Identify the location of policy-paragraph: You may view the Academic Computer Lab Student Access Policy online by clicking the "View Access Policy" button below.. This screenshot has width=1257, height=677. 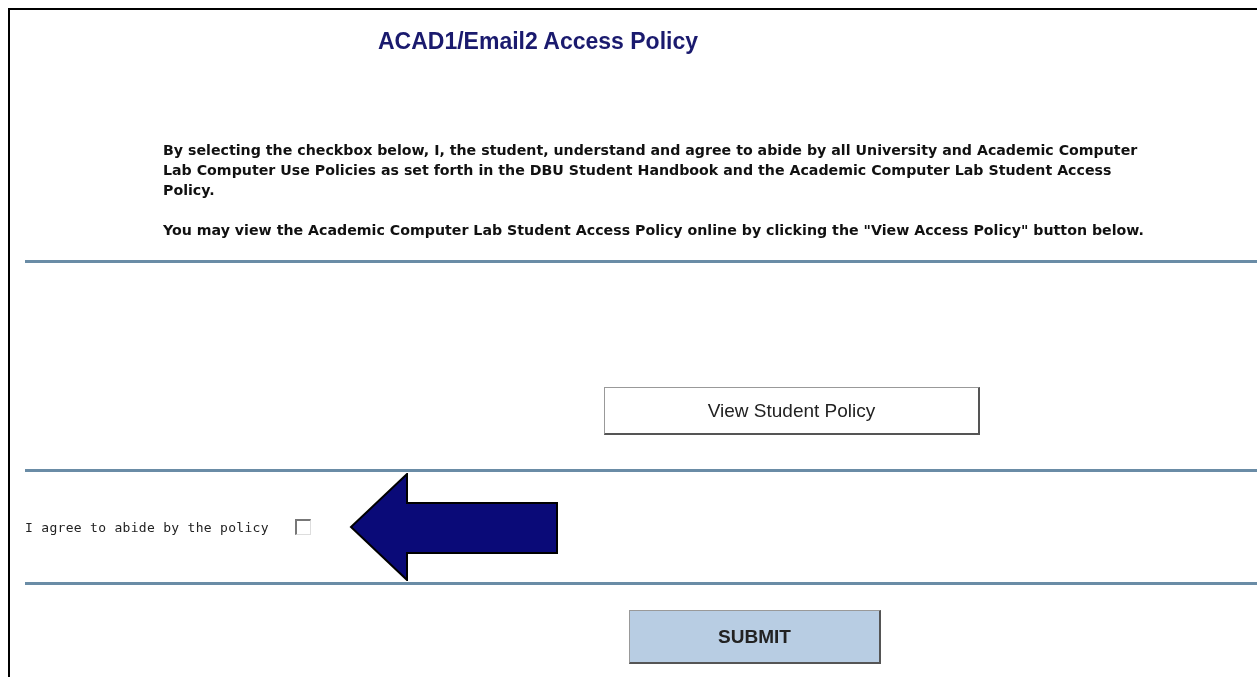
(654, 230).